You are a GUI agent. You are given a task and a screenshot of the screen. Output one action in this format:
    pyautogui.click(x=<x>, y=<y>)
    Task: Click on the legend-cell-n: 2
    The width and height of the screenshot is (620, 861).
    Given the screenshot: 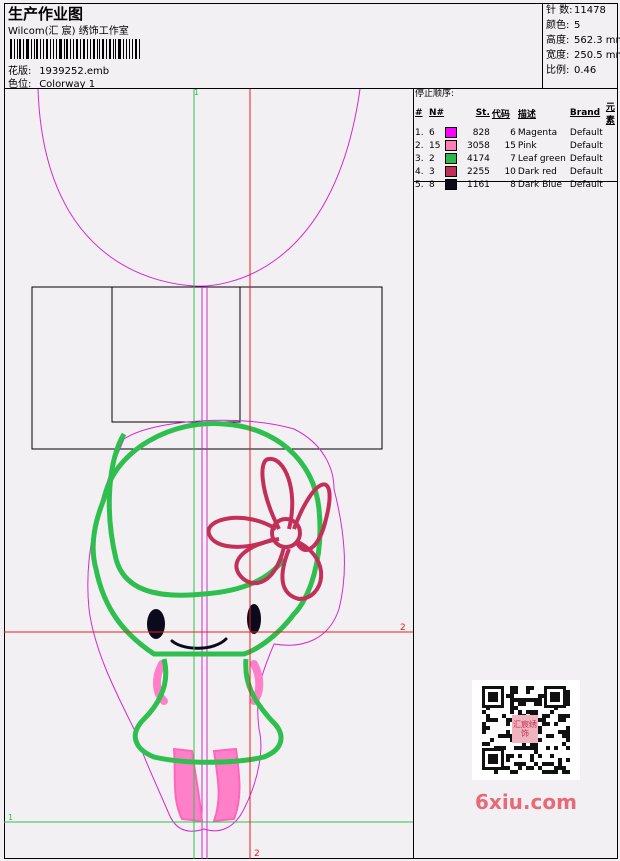 What is the action you would take?
    pyautogui.click(x=447, y=158)
    